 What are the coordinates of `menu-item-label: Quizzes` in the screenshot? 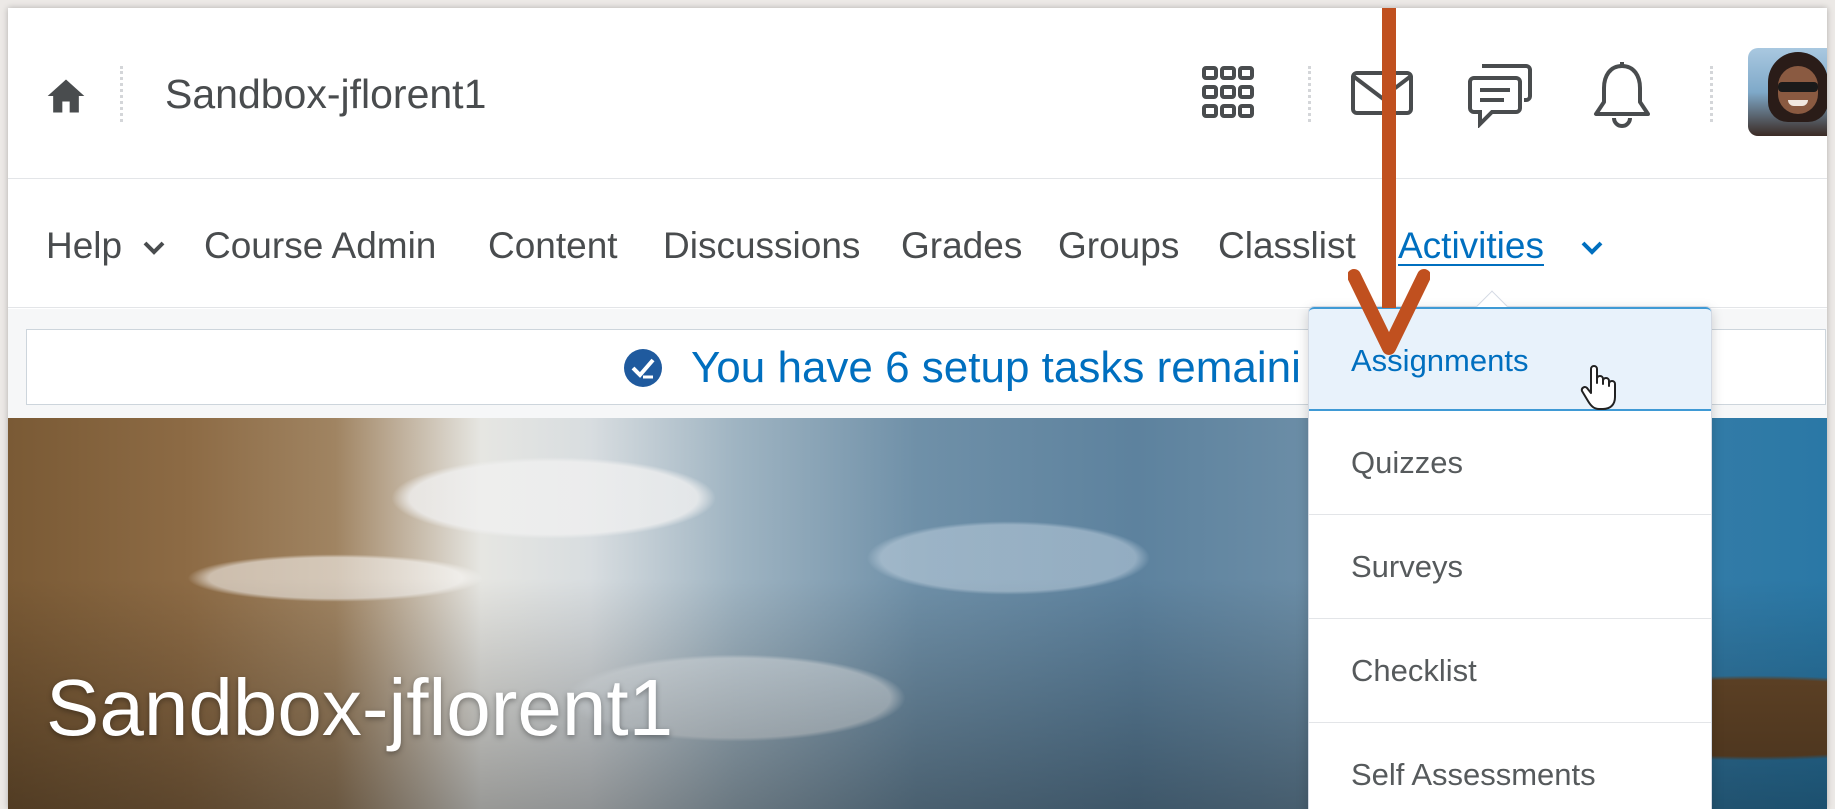 It's located at (1407, 462).